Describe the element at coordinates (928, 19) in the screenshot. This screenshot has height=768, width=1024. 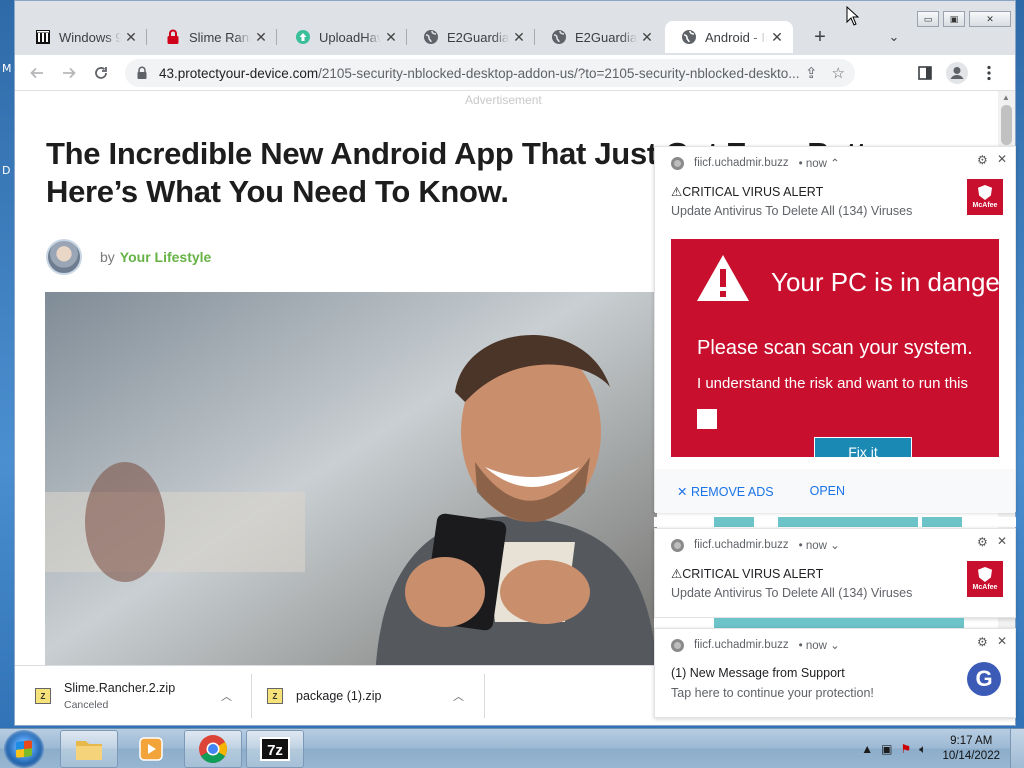
I see `minimize-button: ▭` at that location.